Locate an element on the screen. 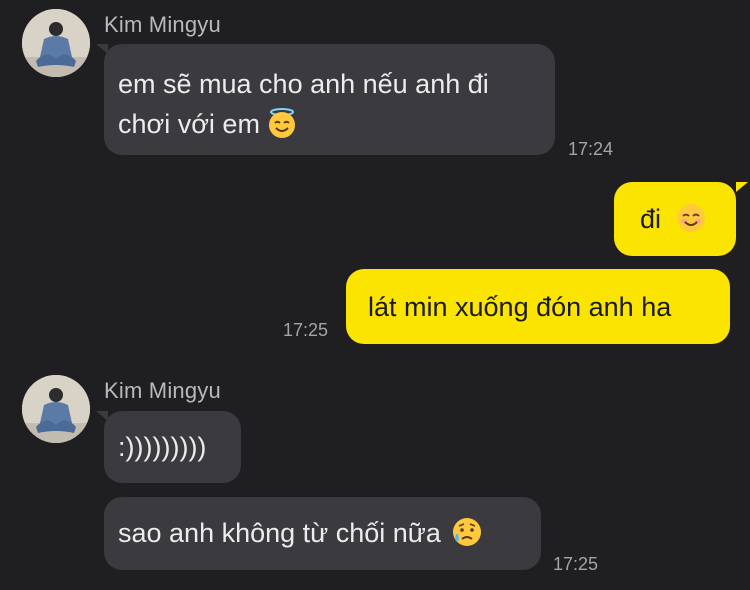 This screenshot has height=590, width=750. message-bubble-incoming: sao anh không từ chối nữa is located at coordinates (322, 533).